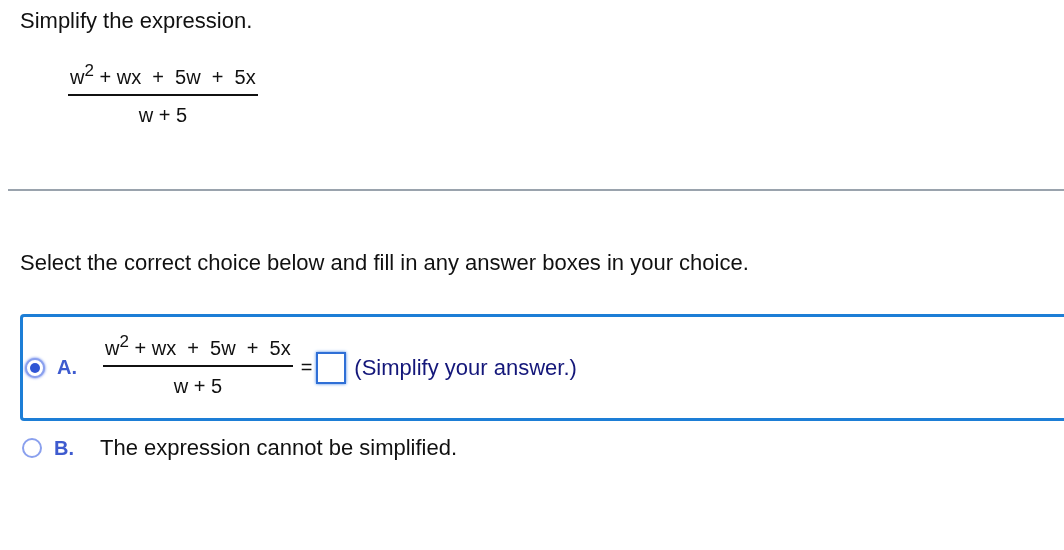  What do you see at coordinates (279, 448) in the screenshot?
I see `choice-text: The expression cannot be simplified.` at bounding box center [279, 448].